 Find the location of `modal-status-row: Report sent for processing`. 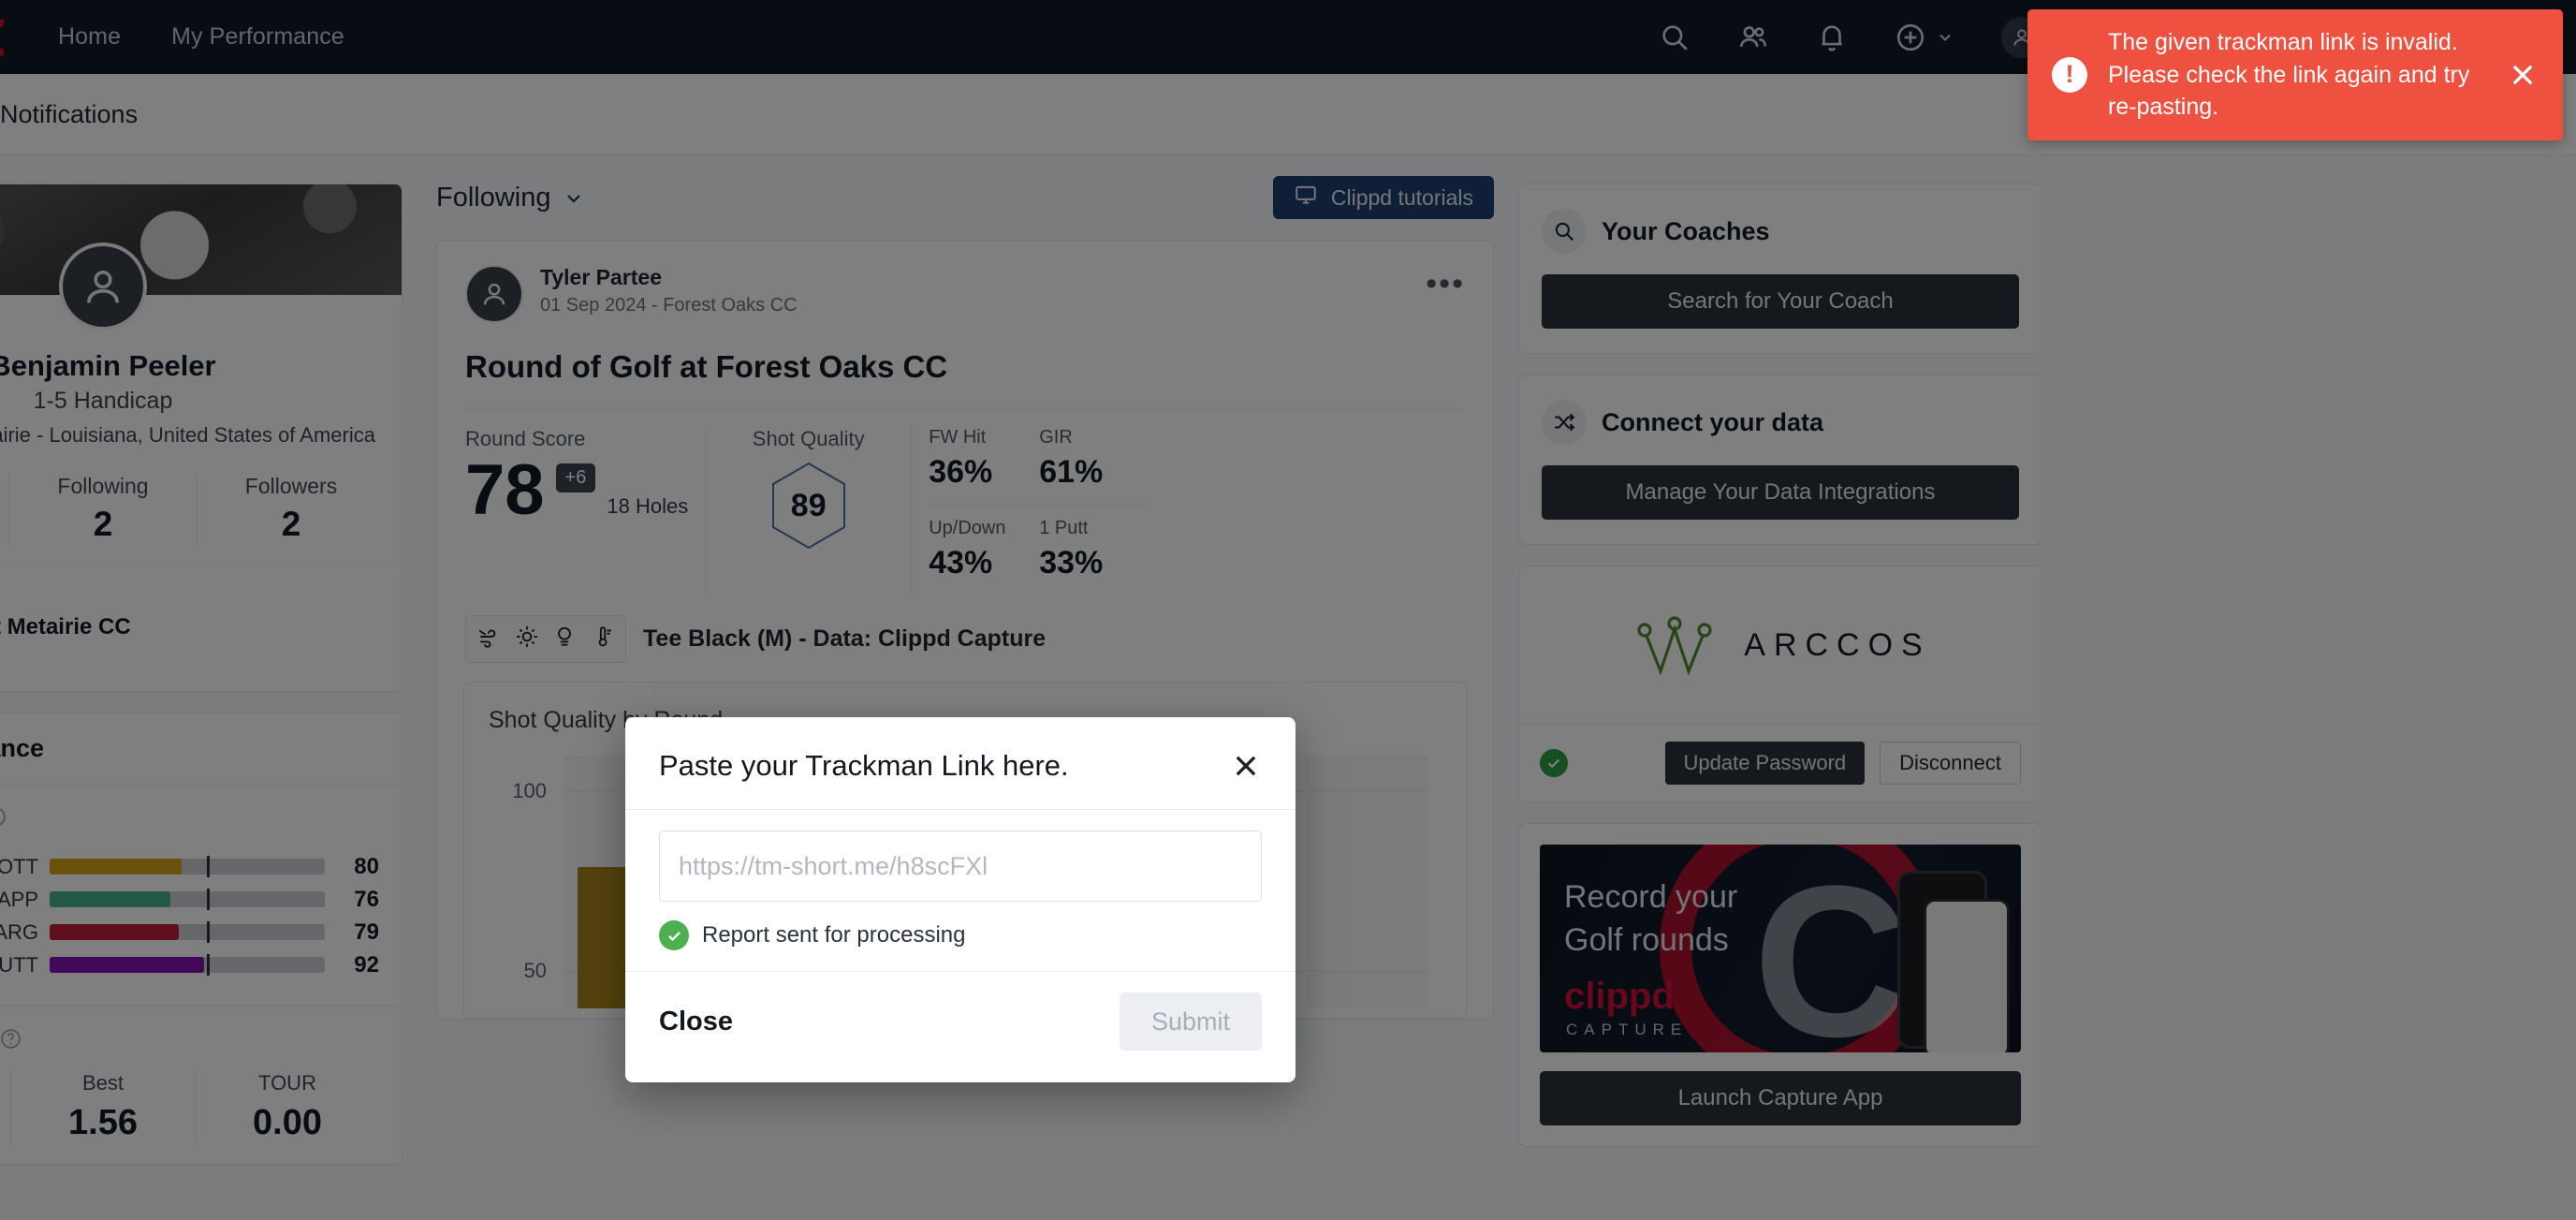

modal-status-row: Report sent for processing is located at coordinates (961, 936).